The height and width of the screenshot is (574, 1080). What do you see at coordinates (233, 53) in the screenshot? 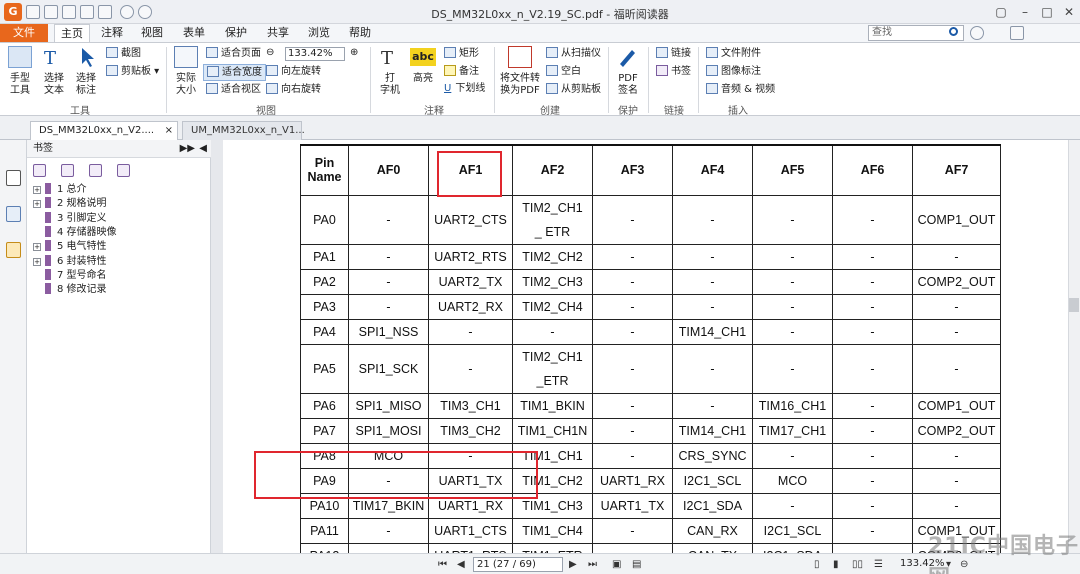
I see `fit-page-button: 适合页面` at bounding box center [233, 53].